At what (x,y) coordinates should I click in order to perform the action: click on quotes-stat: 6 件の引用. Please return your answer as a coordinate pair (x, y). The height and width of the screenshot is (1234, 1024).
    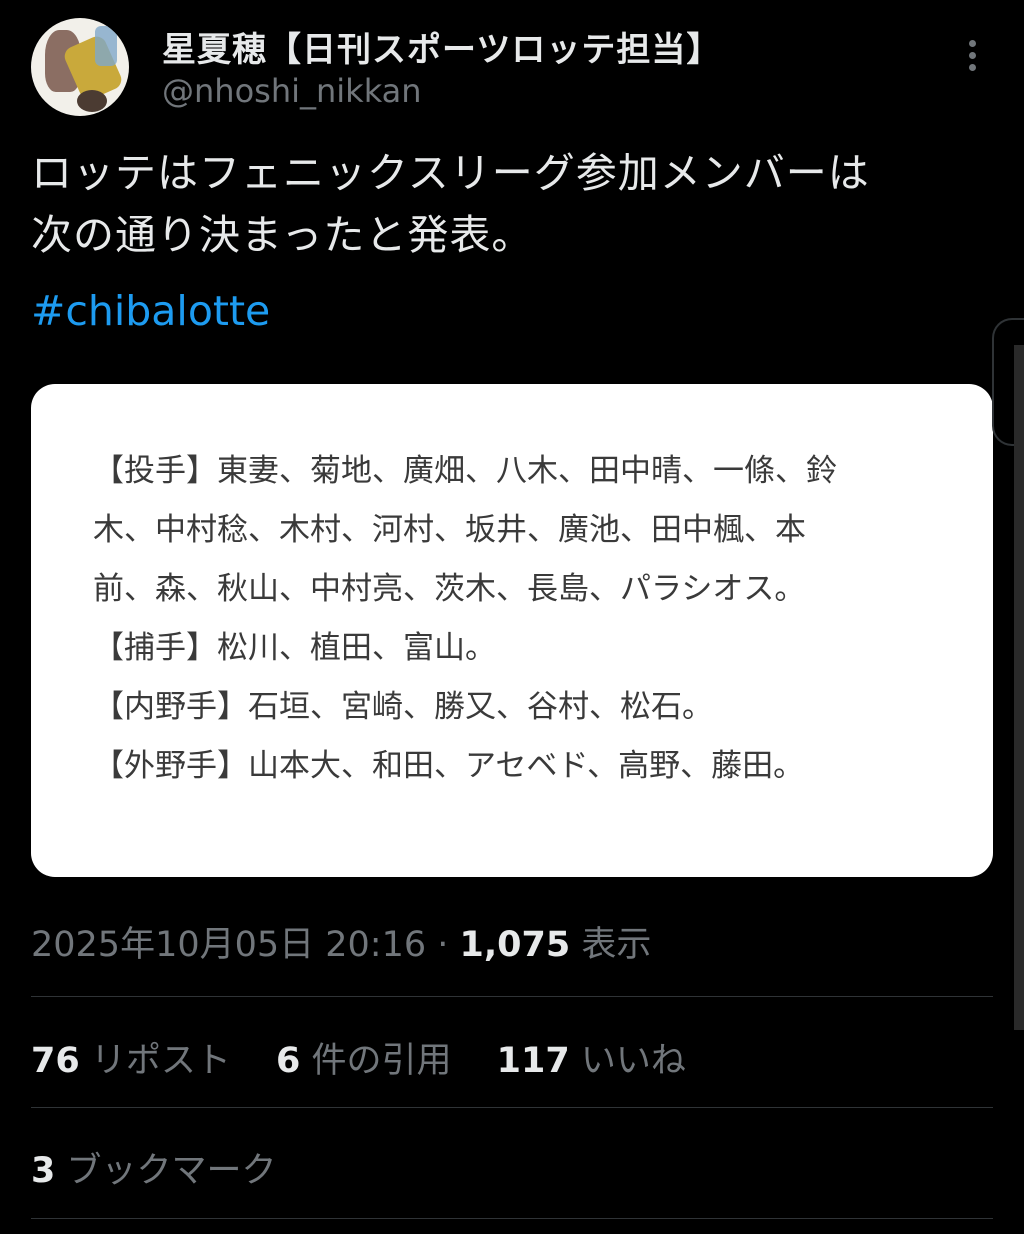
    Looking at the image, I should click on (364, 1061).